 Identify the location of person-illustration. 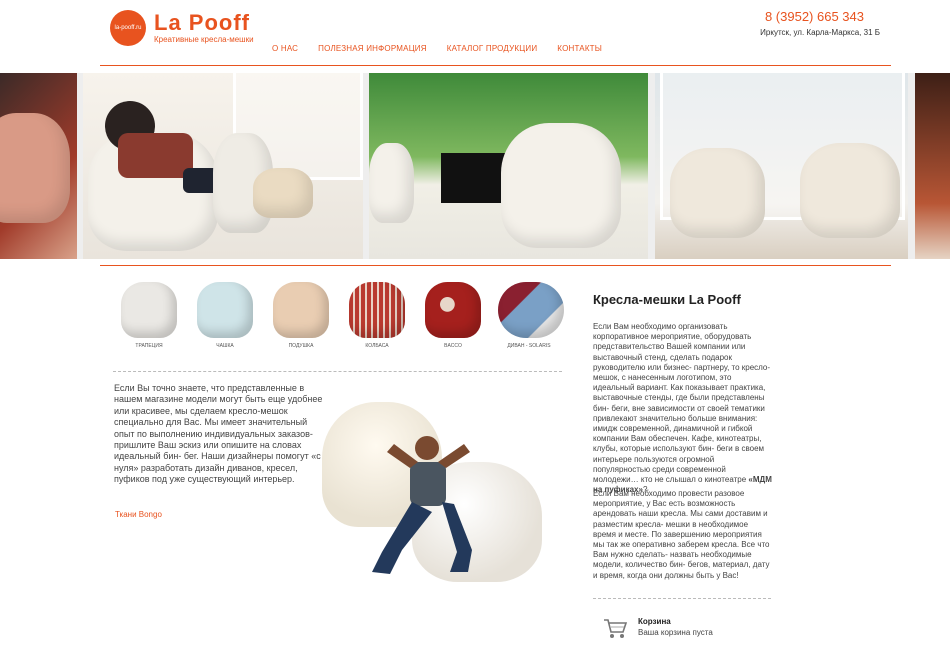
(422, 505).